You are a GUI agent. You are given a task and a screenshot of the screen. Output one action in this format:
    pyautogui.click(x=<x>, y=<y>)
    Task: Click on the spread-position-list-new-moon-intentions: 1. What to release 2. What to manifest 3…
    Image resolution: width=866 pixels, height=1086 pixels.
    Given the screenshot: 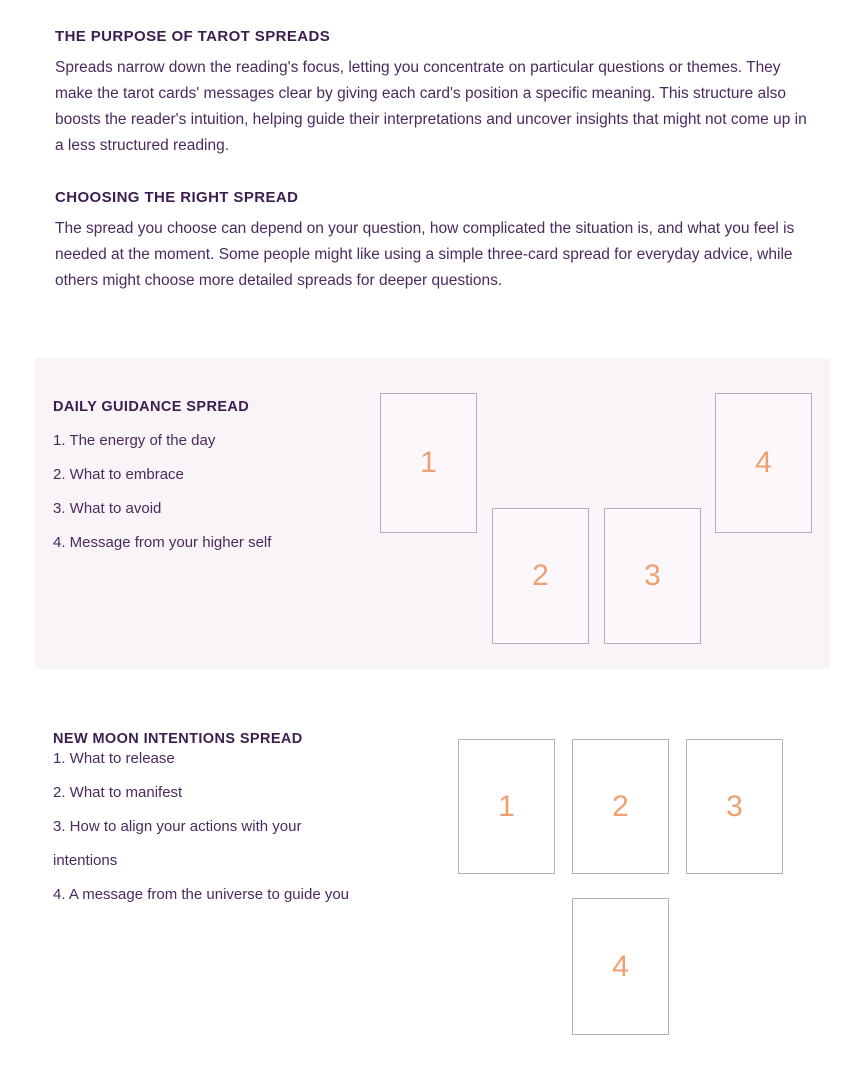 What is the action you would take?
    pyautogui.click(x=203, y=827)
    